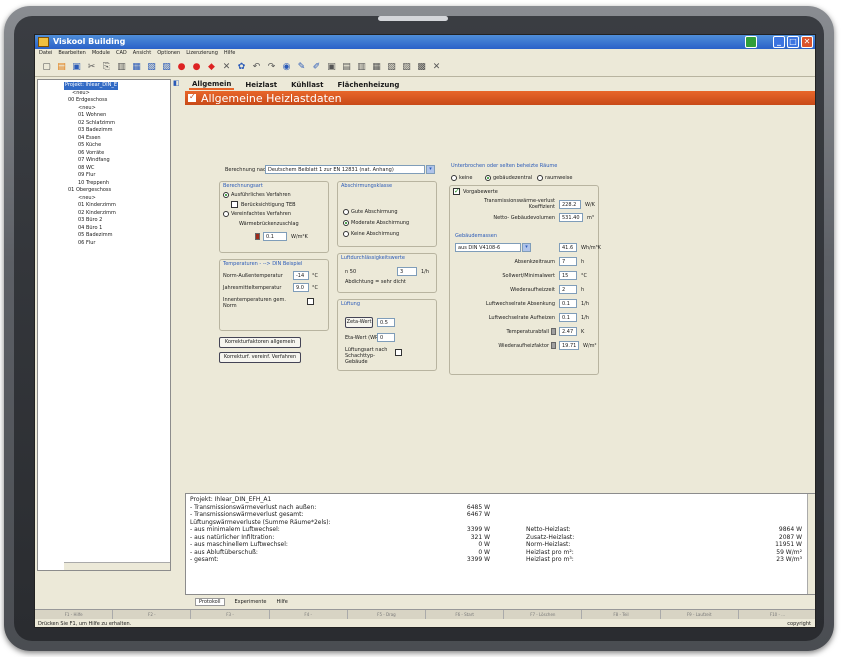 This screenshot has height=657, width=842. I want to click on luftwechsel-auf-input: 0.1, so click(568, 317).